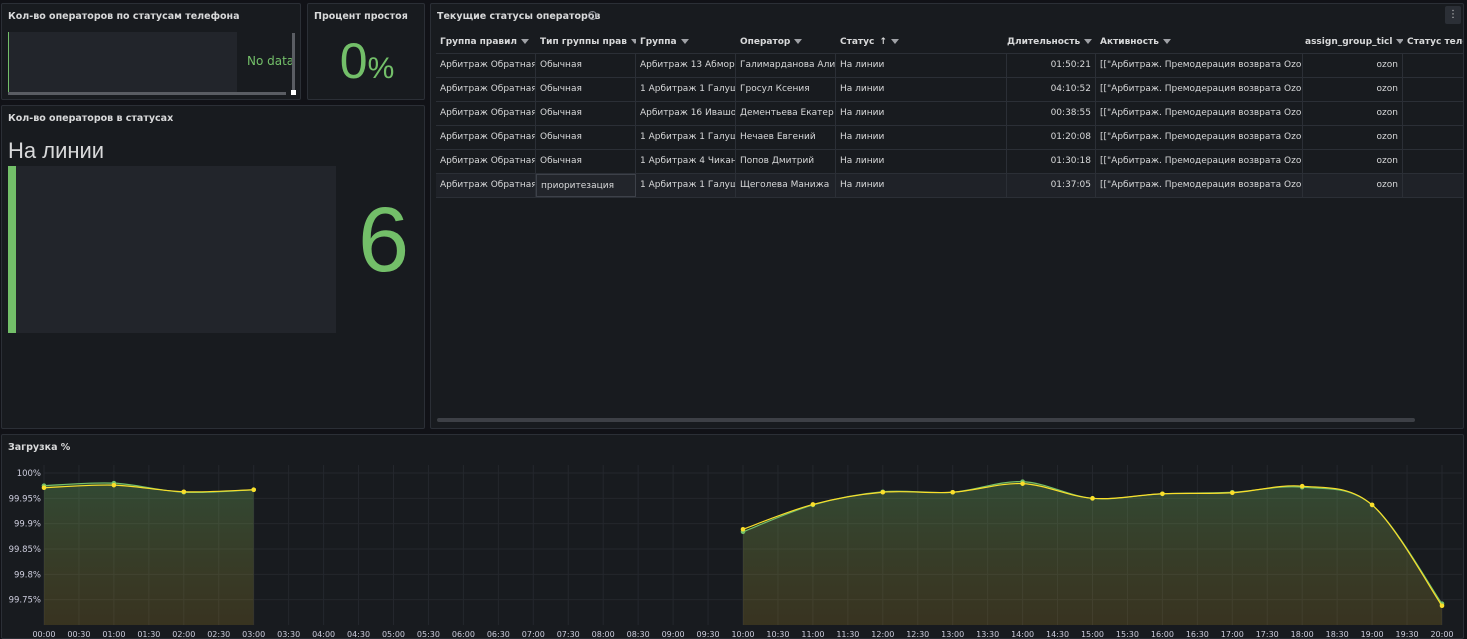  I want to click on status-count: 6, so click(384, 240).